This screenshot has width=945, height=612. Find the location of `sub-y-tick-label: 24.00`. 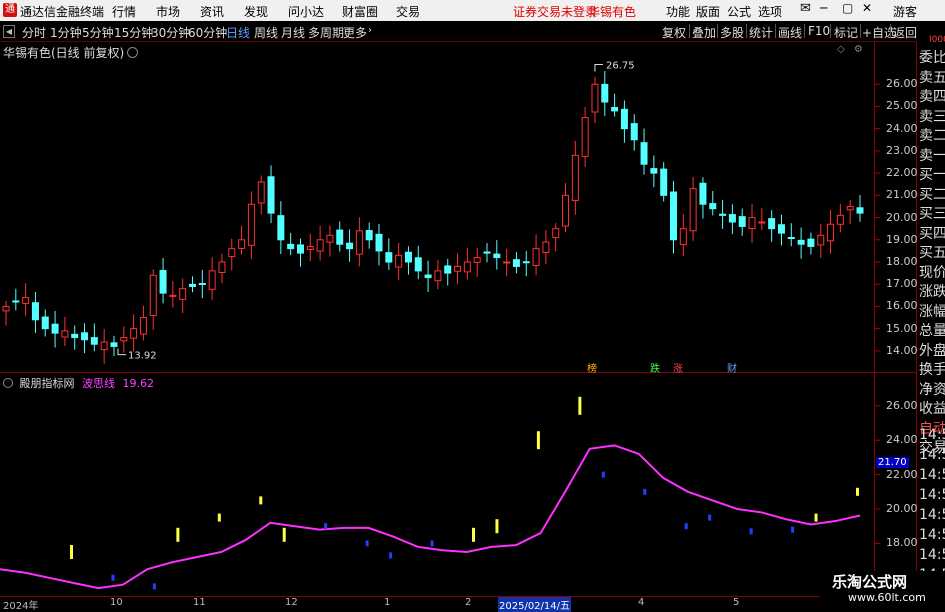

sub-y-tick-label: 24.00 is located at coordinates (902, 440).